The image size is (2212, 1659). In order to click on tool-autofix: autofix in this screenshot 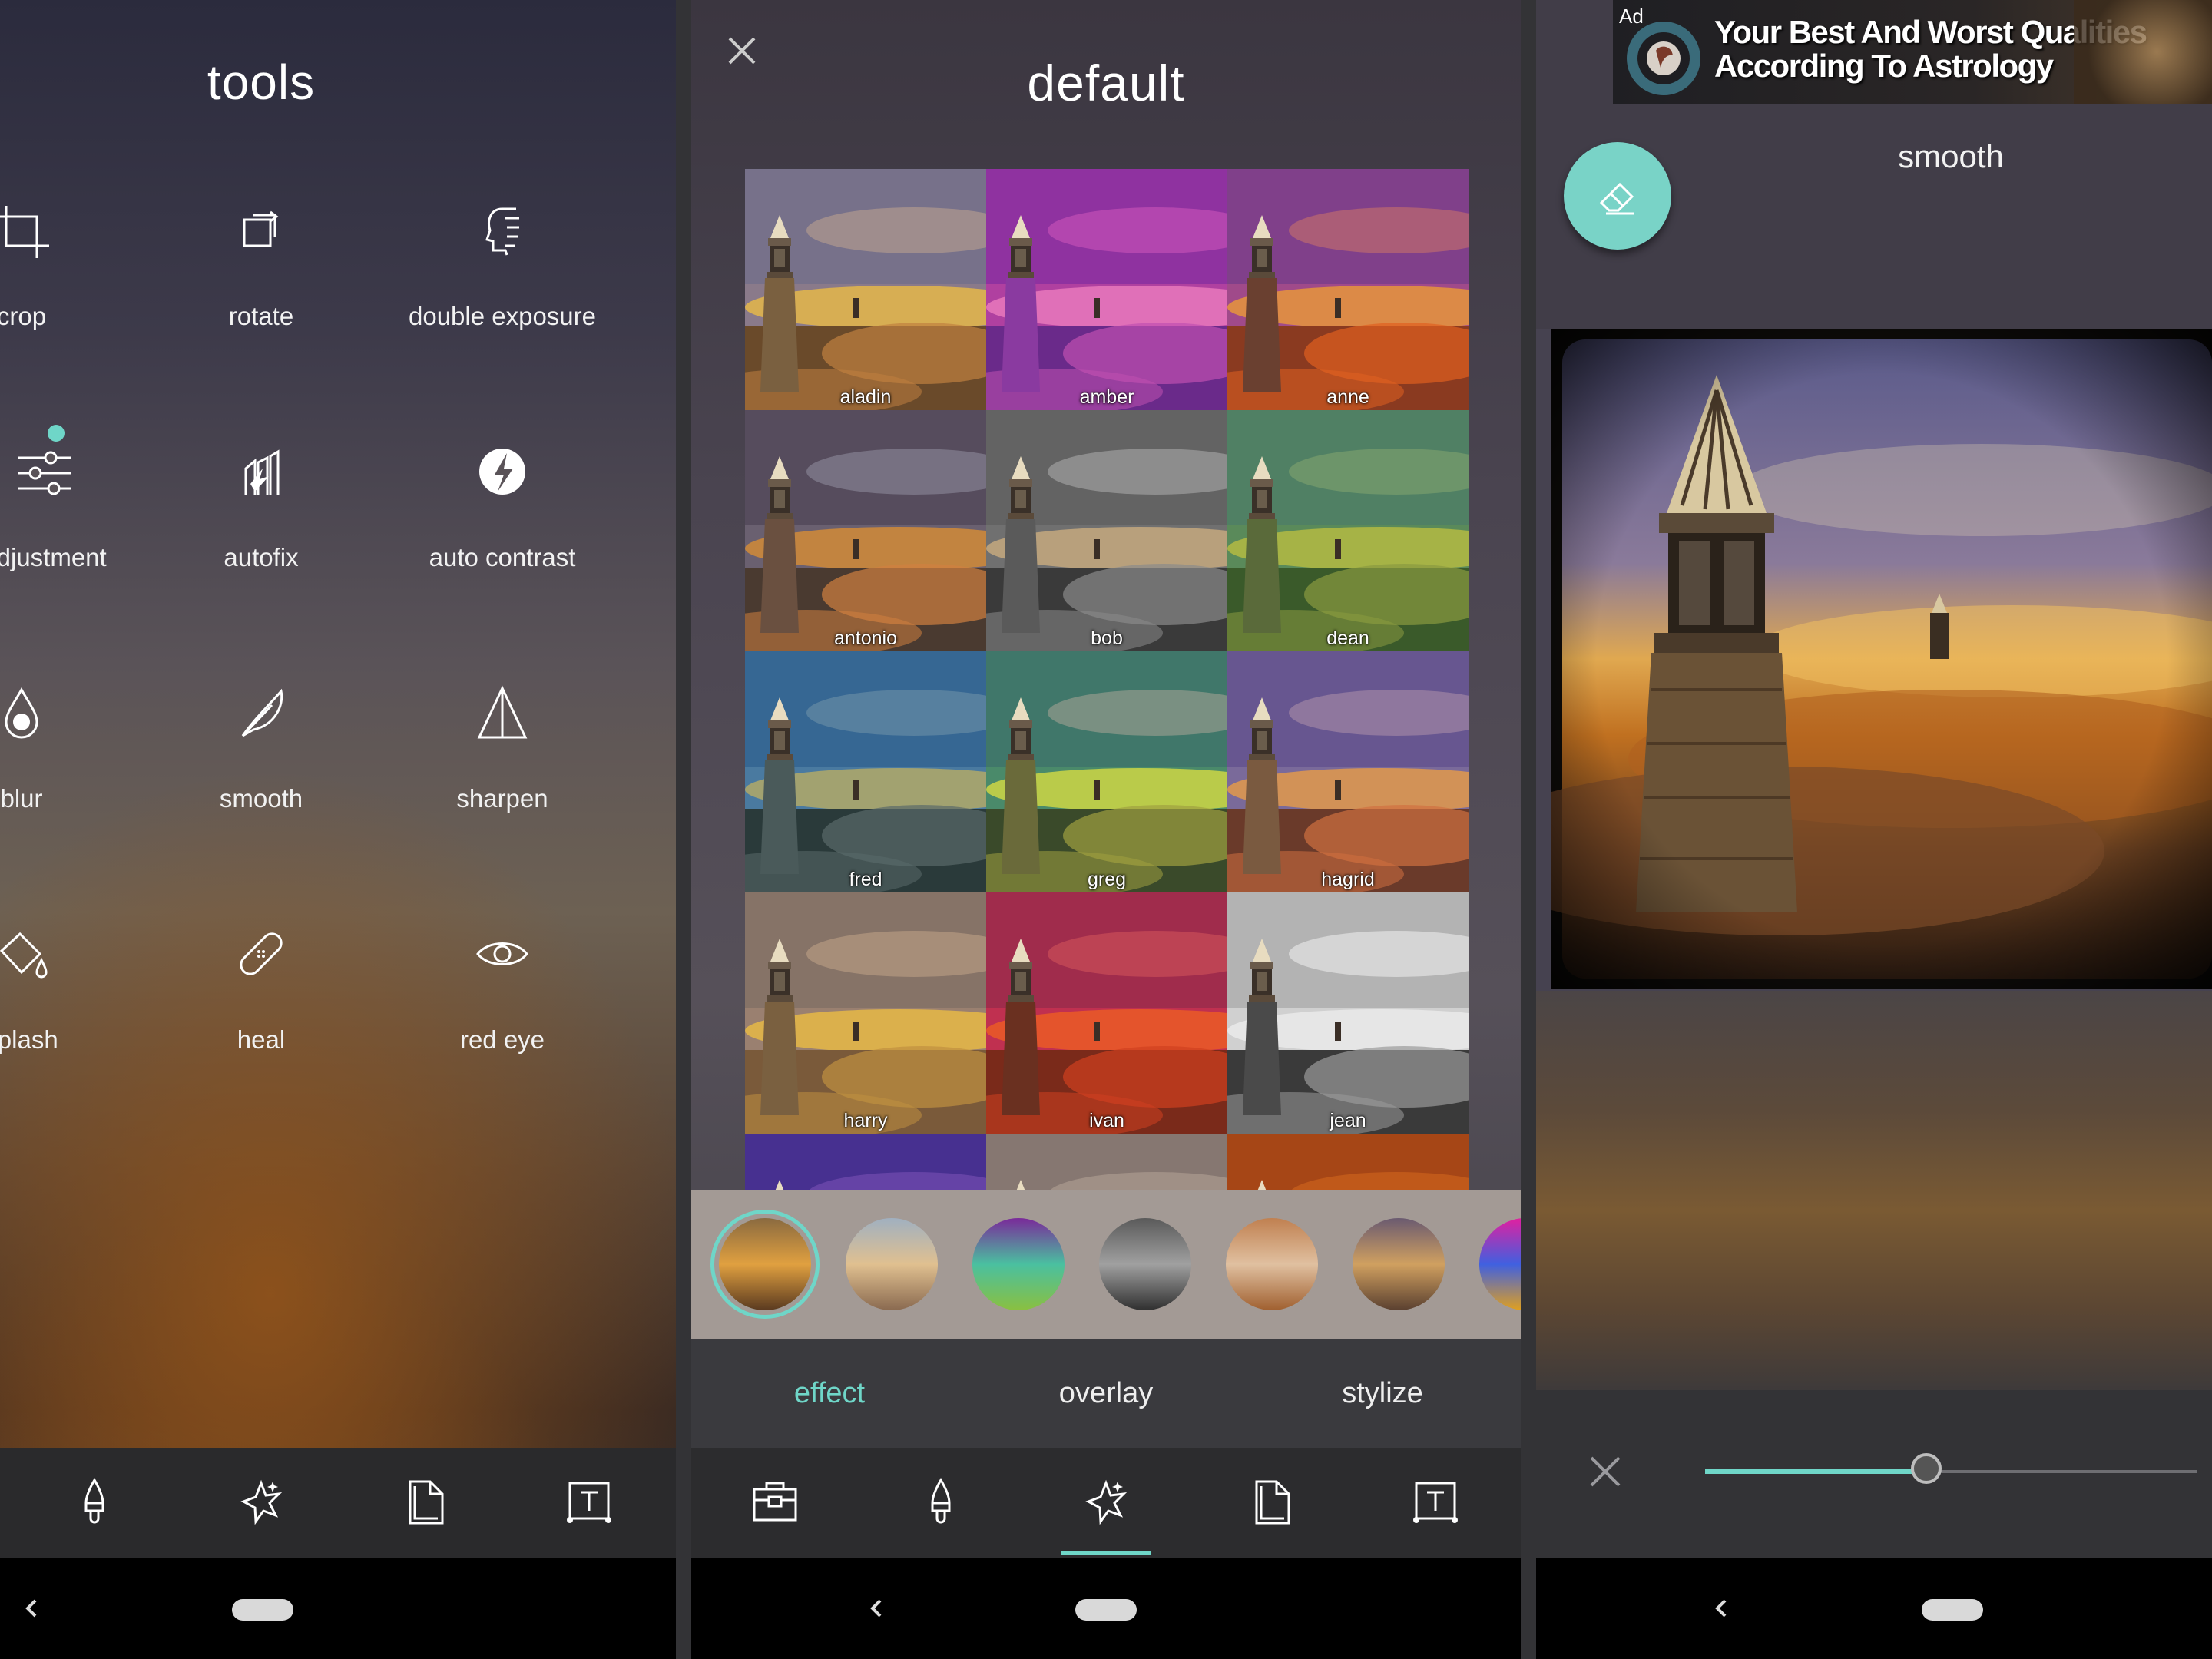, I will do `click(261, 506)`.